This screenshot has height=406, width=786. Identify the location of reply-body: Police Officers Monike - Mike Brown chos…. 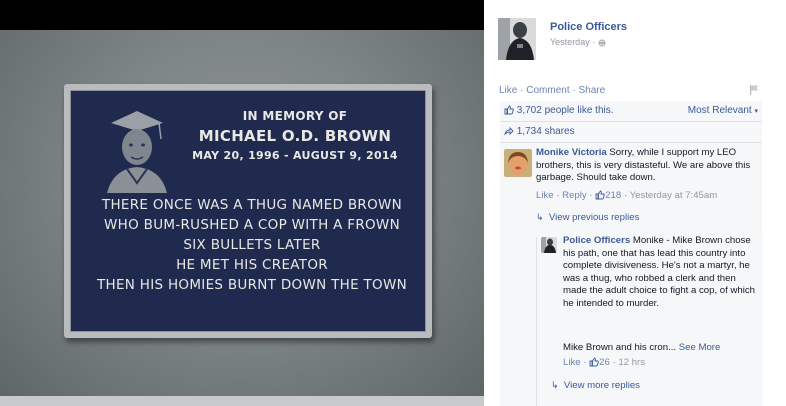
(662, 273).